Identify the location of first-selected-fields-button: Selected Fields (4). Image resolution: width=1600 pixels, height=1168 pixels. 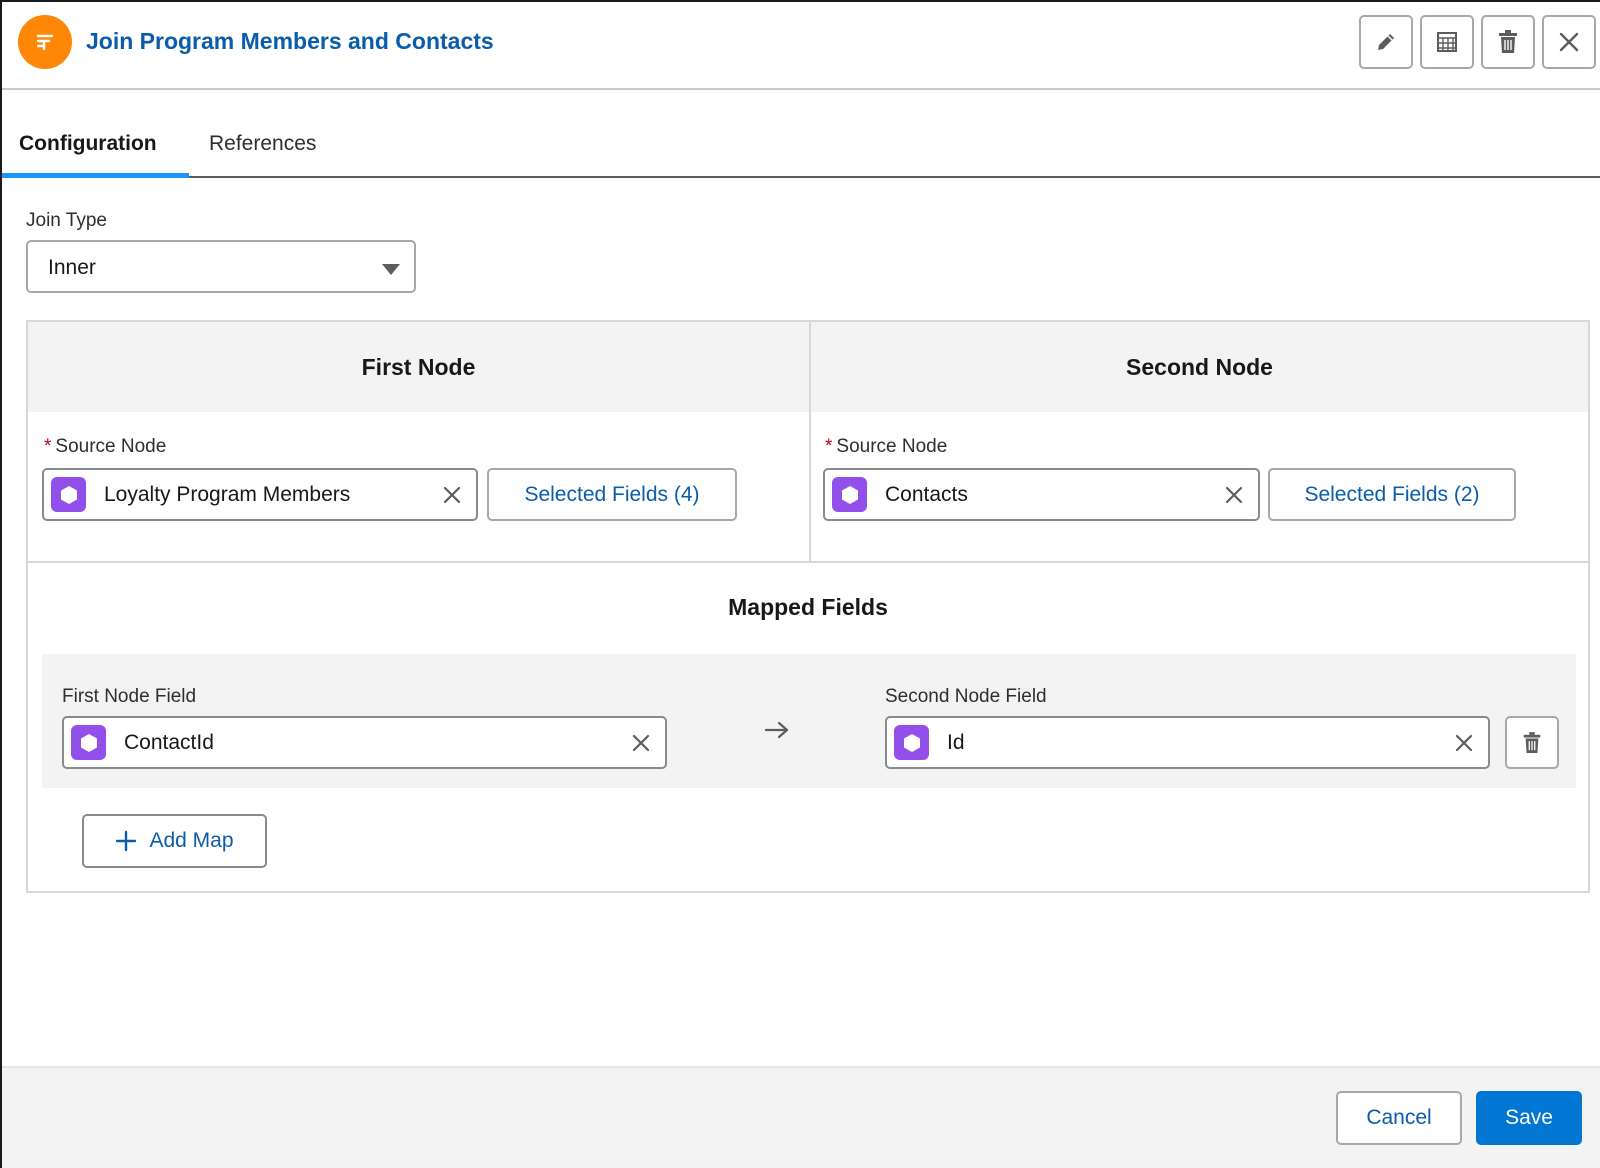
(612, 494).